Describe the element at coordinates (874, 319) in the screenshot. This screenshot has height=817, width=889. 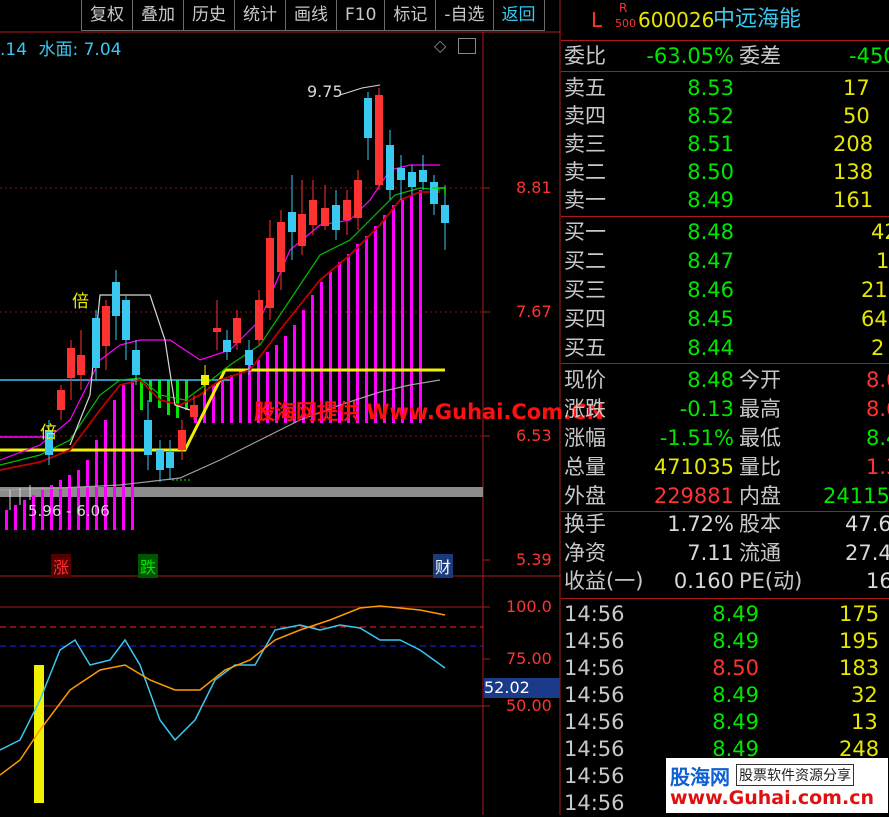
I see `bid-volume: 64` at that location.